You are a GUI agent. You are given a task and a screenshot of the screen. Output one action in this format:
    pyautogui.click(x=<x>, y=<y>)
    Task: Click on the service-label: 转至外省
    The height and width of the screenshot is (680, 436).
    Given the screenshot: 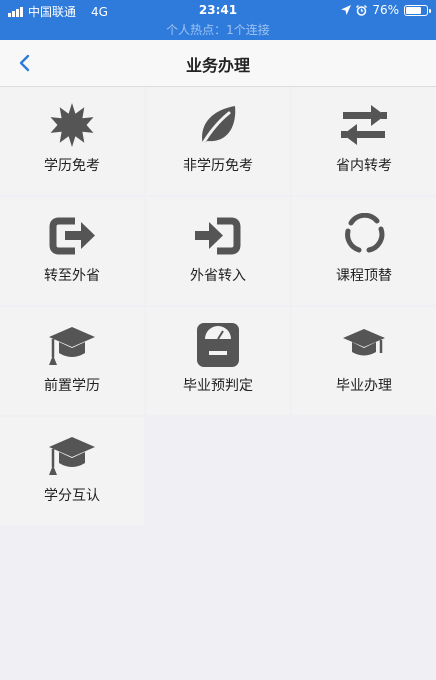 What is the action you would take?
    pyautogui.click(x=72, y=276)
    